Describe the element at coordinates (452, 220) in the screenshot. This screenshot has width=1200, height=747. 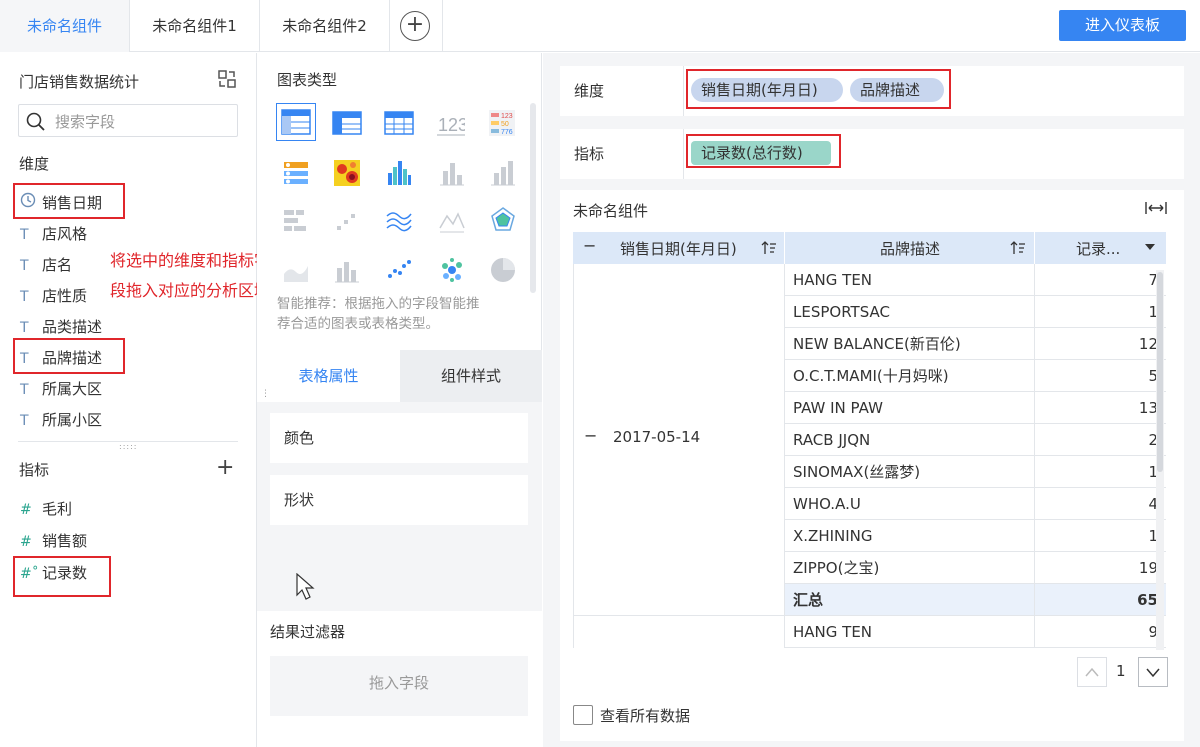
I see `line-chart-icon` at that location.